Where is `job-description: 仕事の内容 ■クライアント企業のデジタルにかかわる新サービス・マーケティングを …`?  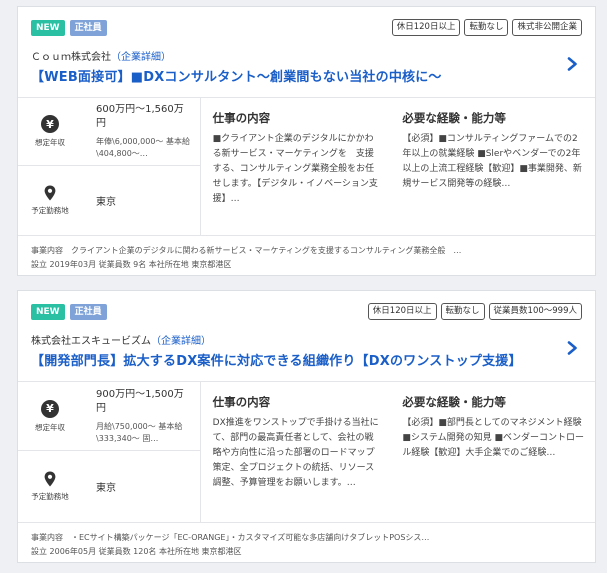
job-description: 仕事の内容 ■クライアント企業のデジタルにかかわる新サービス・マーケティングを … is located at coordinates (296, 166).